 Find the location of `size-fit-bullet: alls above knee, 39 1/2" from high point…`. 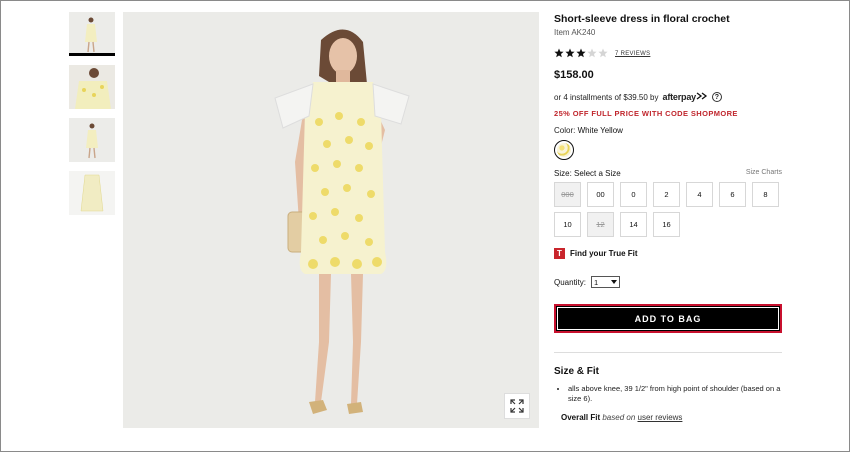

size-fit-bullet: alls above knee, 39 1/2" from high point… is located at coordinates (675, 394).